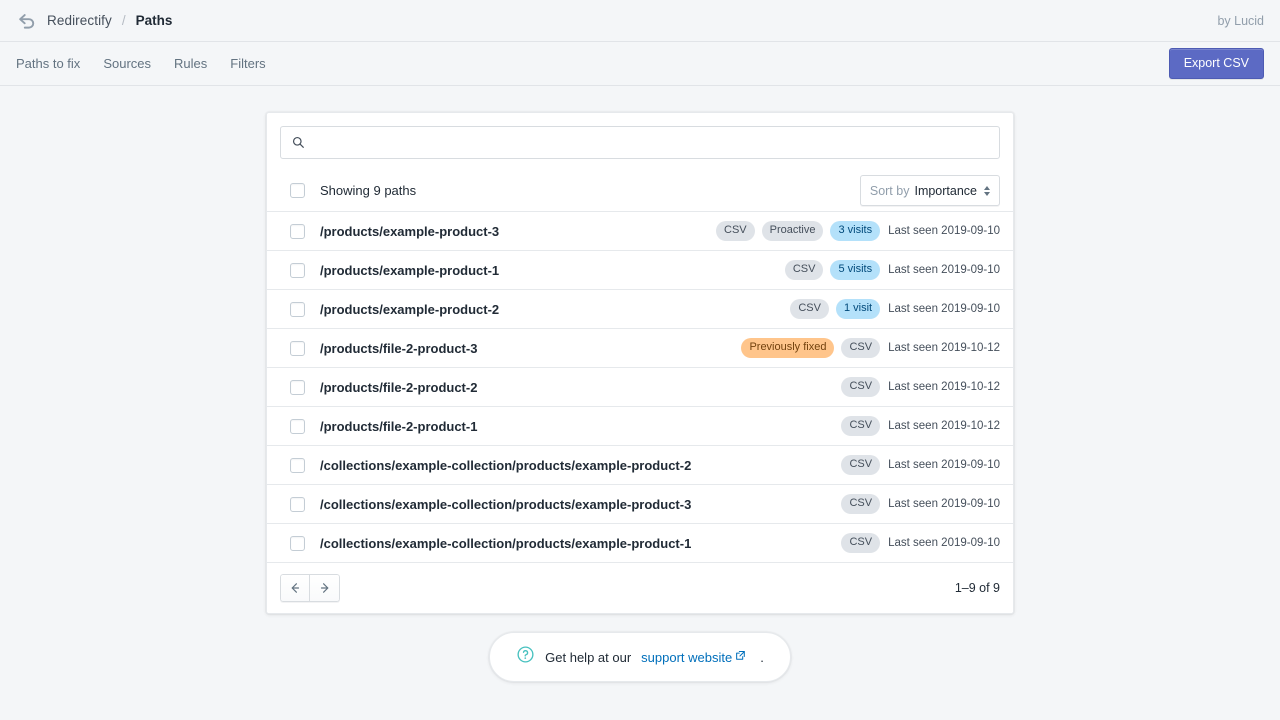  I want to click on chevron-updown-icon, so click(987, 190).